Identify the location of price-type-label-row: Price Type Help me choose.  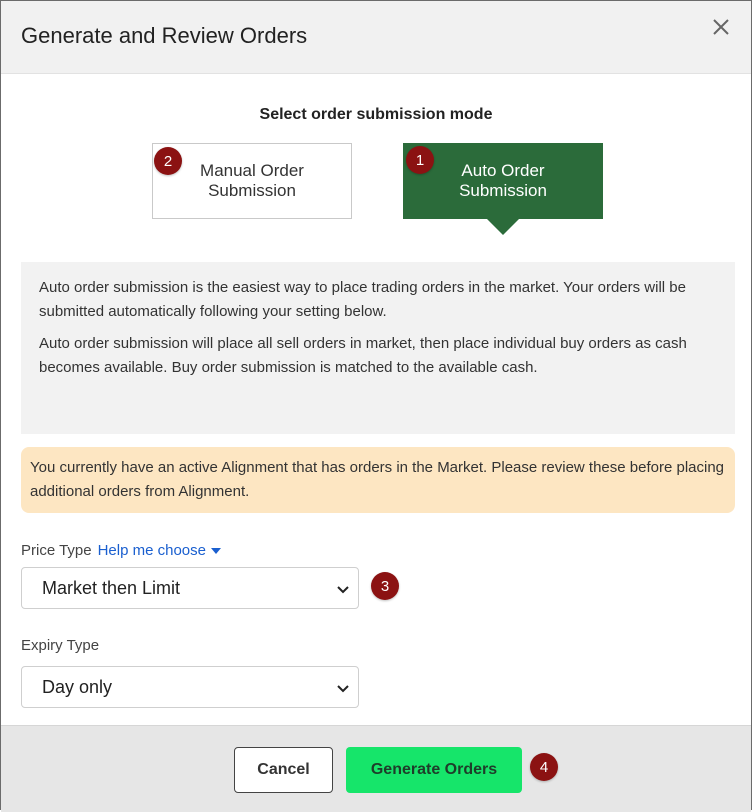
(121, 550).